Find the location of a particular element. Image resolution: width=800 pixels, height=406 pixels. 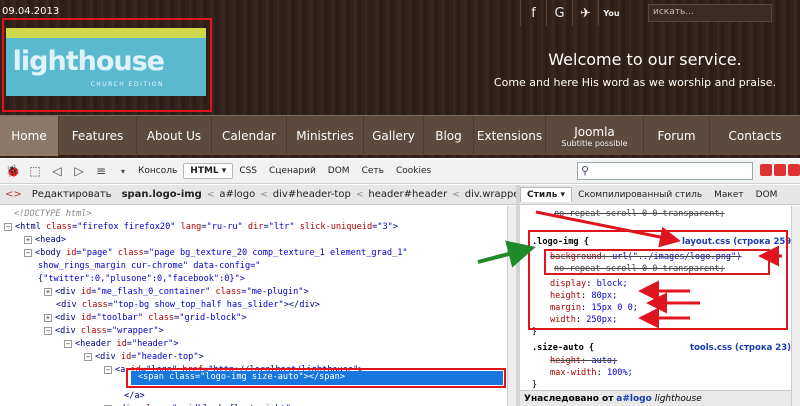

tab-script: Сценарий is located at coordinates (292, 171).